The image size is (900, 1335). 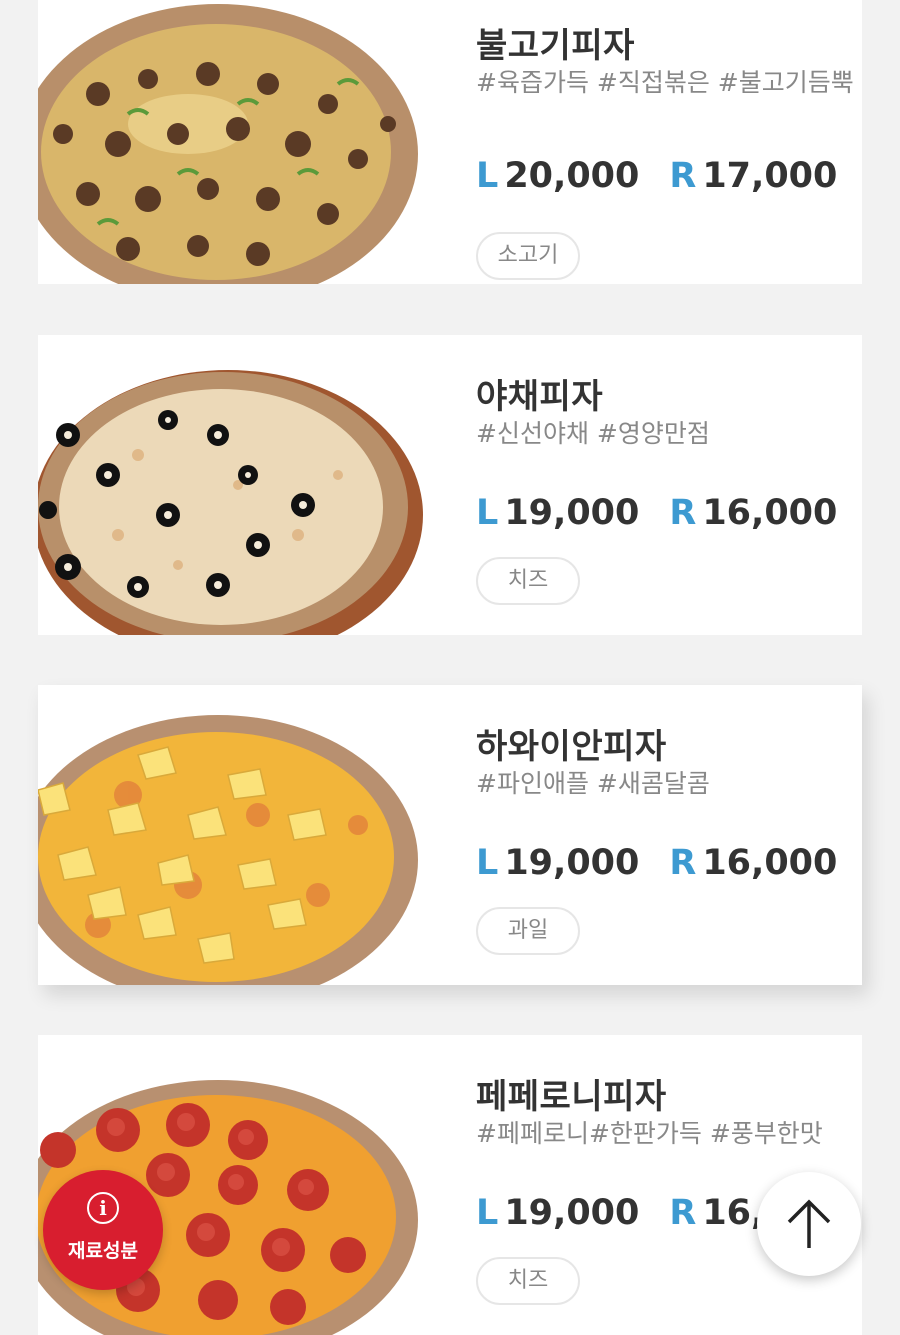 What do you see at coordinates (103, 1208) in the screenshot?
I see `info-icon: i` at bounding box center [103, 1208].